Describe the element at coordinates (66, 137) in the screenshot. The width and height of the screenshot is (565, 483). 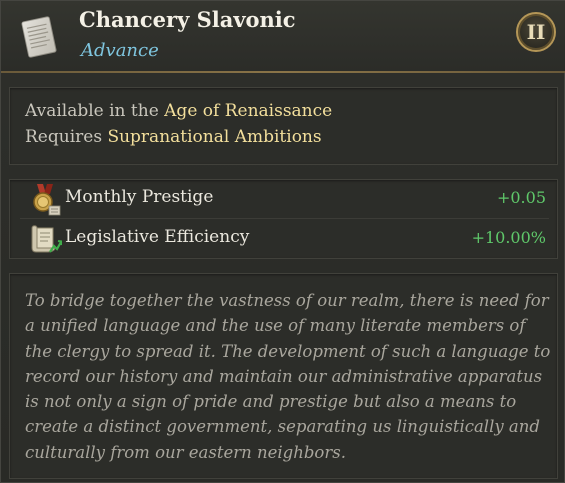
I see `requirement-prefix: Requires` at that location.